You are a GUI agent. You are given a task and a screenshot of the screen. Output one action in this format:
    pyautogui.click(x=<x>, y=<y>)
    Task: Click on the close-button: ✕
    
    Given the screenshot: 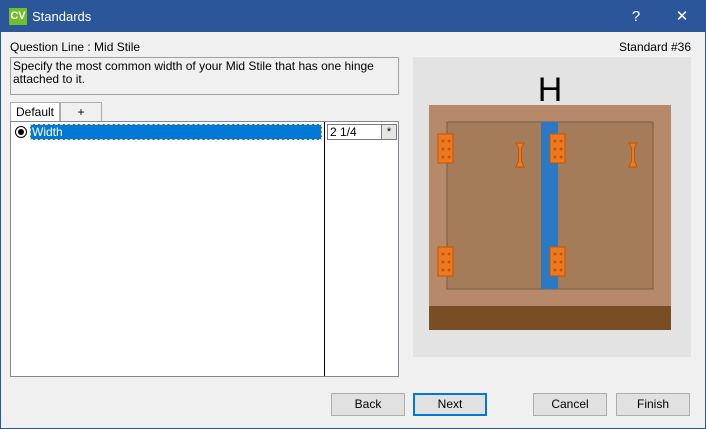 What is the action you would take?
    pyautogui.click(x=682, y=16)
    